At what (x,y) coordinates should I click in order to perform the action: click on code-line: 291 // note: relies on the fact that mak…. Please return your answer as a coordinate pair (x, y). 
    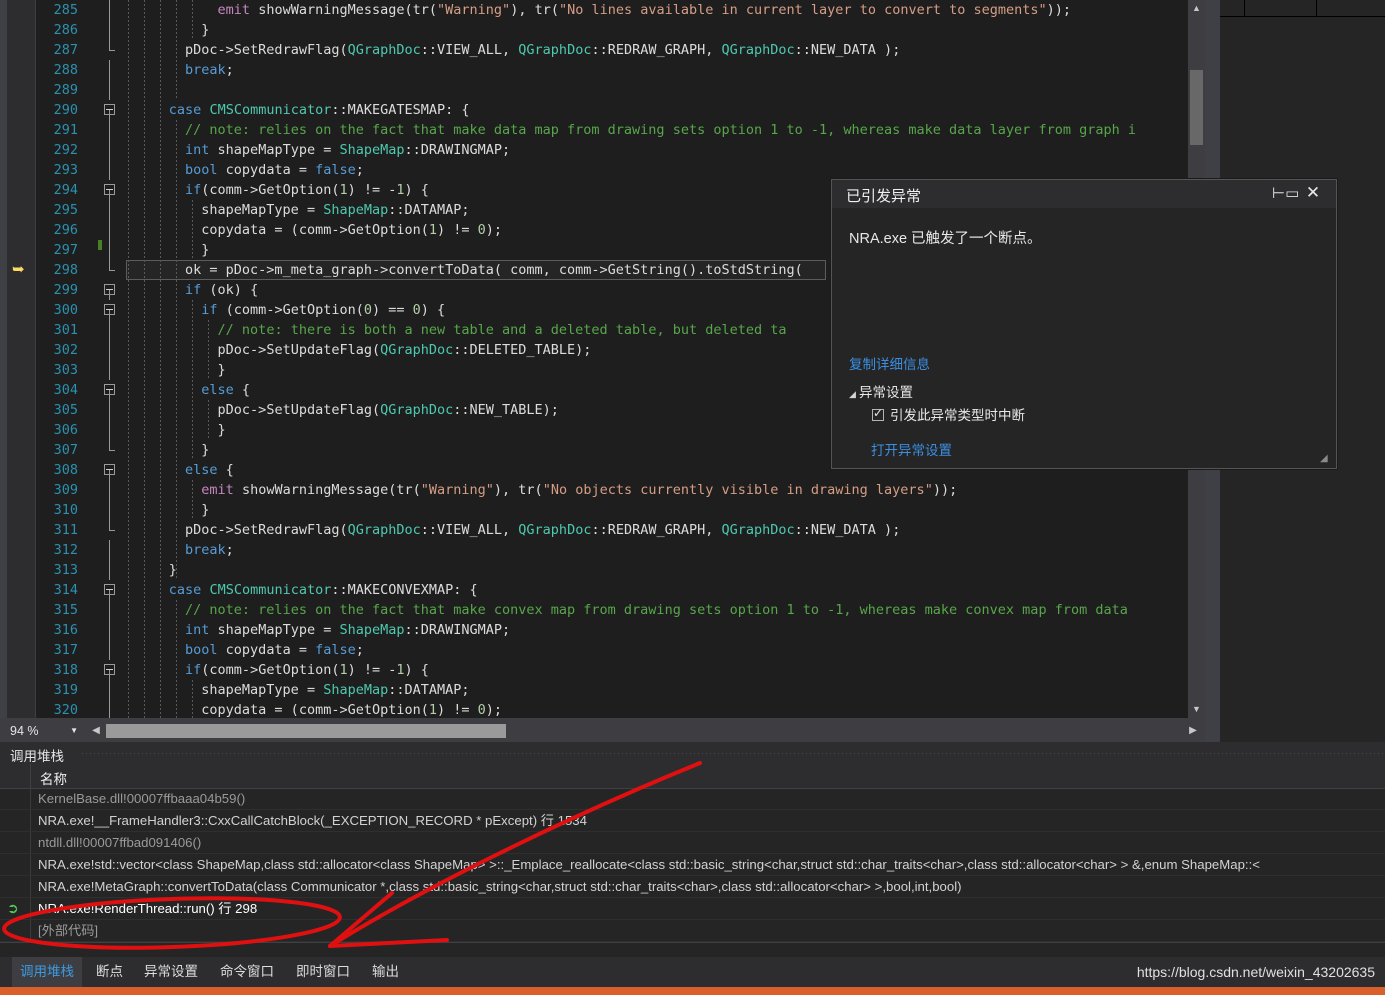
    Looking at the image, I should click on (602, 130).